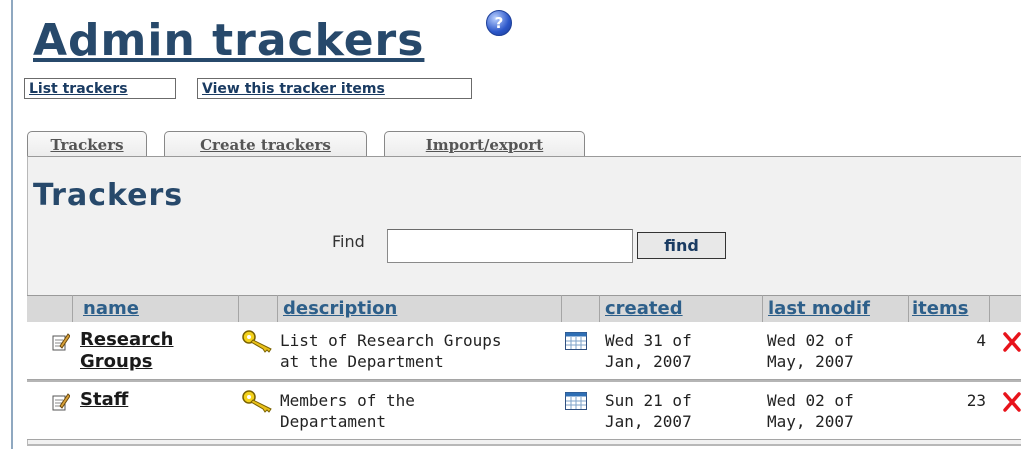 This screenshot has height=449, width=1021. Describe the element at coordinates (976, 400) in the screenshot. I see `items-count: 23` at that location.